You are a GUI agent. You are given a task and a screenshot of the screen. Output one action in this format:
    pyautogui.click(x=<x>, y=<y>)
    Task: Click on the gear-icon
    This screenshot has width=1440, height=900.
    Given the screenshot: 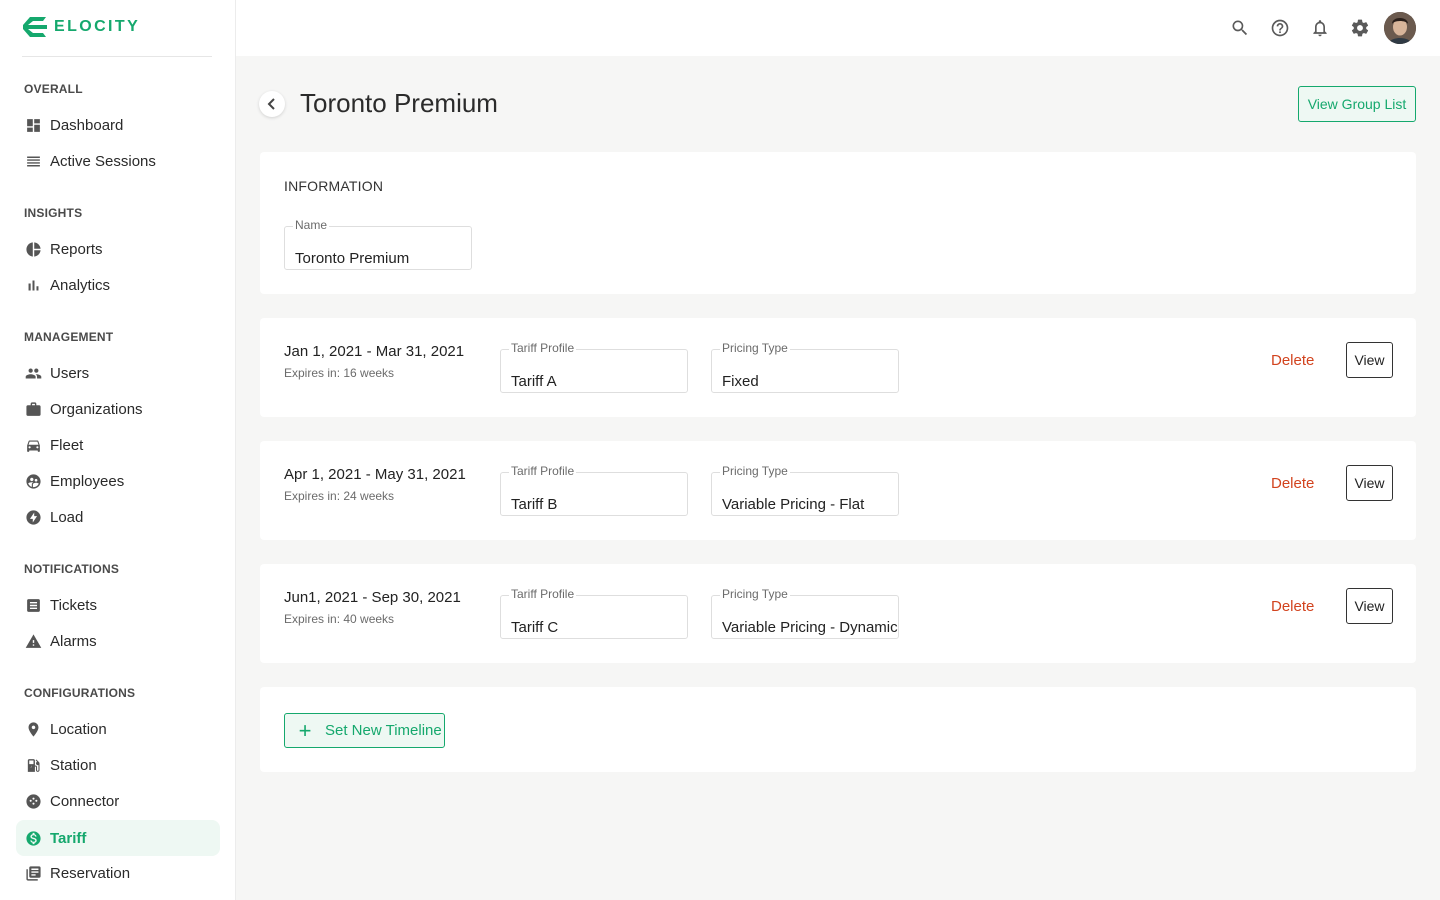 What is the action you would take?
    pyautogui.click(x=1360, y=28)
    